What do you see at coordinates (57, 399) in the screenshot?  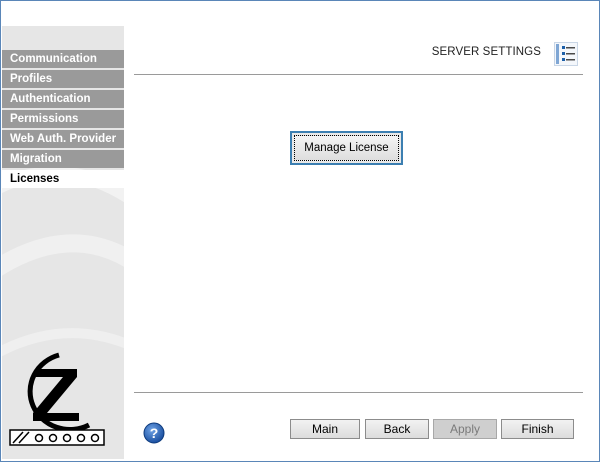 I see `zscope-logo` at bounding box center [57, 399].